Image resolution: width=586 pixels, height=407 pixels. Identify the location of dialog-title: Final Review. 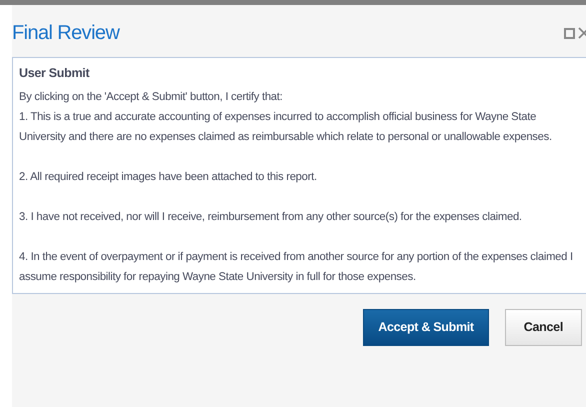
(66, 33).